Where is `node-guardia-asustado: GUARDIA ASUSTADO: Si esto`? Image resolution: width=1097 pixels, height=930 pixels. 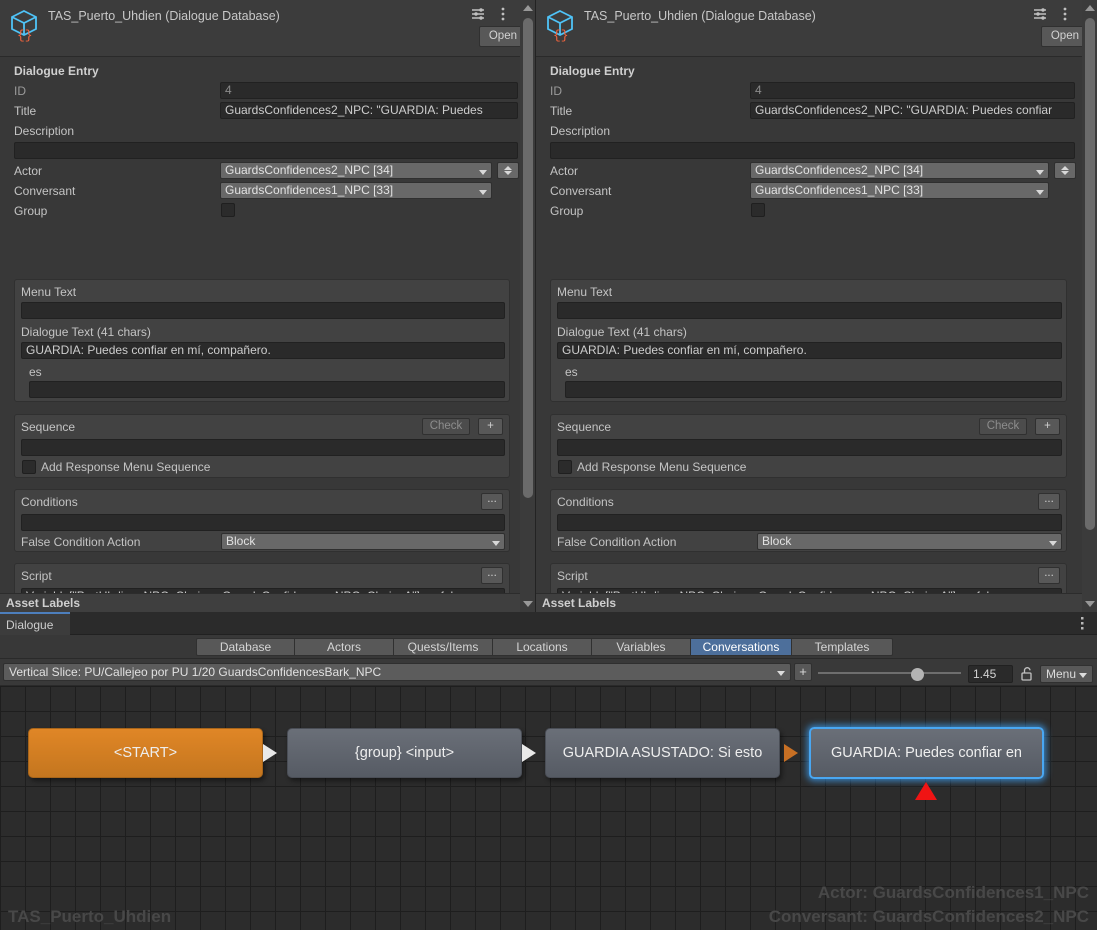 node-guardia-asustado: GUARDIA ASUSTADO: Si esto is located at coordinates (662, 753).